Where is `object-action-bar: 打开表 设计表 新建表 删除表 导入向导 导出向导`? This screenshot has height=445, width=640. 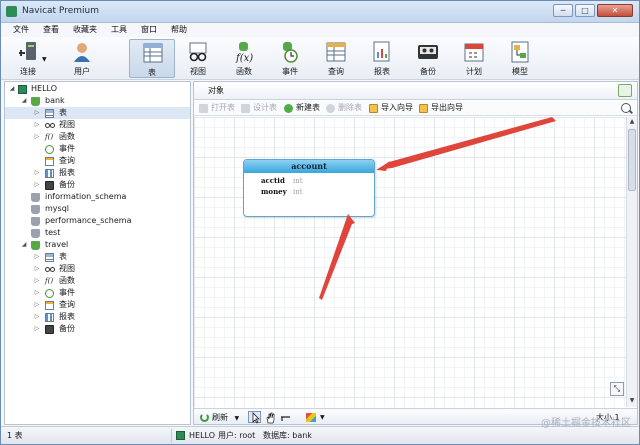 object-action-bar: 打开表 设计表 新建表 删除表 导入向导 导出向导 is located at coordinates (415, 108).